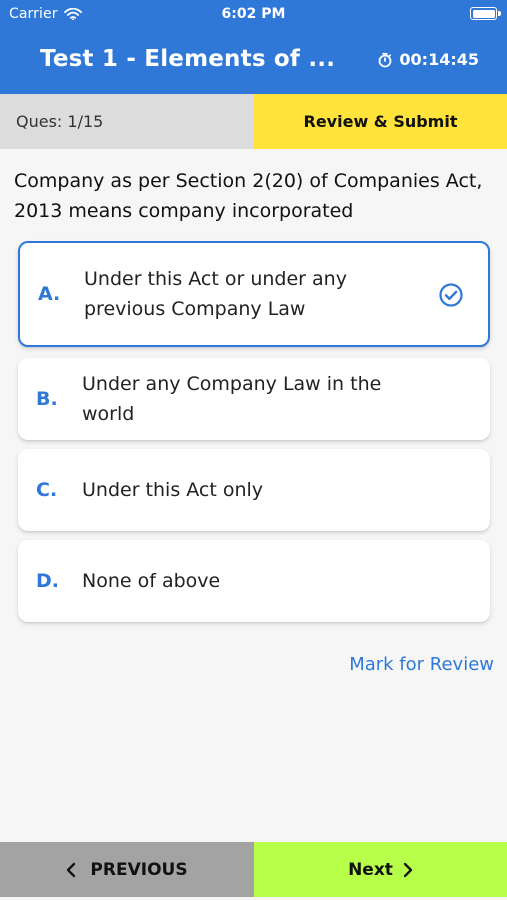 Image resolution: width=507 pixels, height=900 pixels. What do you see at coordinates (380, 121) in the screenshot?
I see `review-submit-button: Review & Submit` at bounding box center [380, 121].